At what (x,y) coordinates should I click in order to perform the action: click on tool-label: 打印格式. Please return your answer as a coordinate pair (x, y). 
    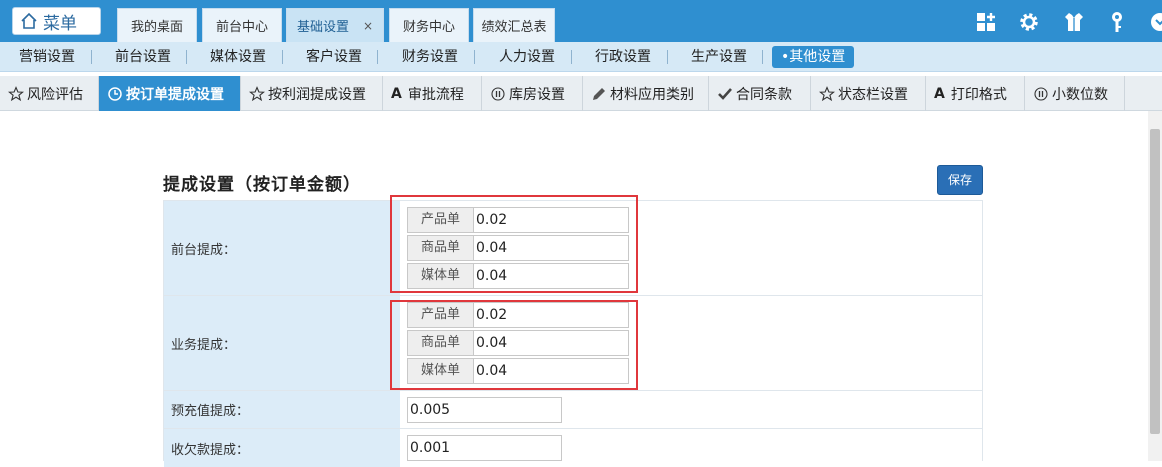
    Looking at the image, I should click on (978, 94).